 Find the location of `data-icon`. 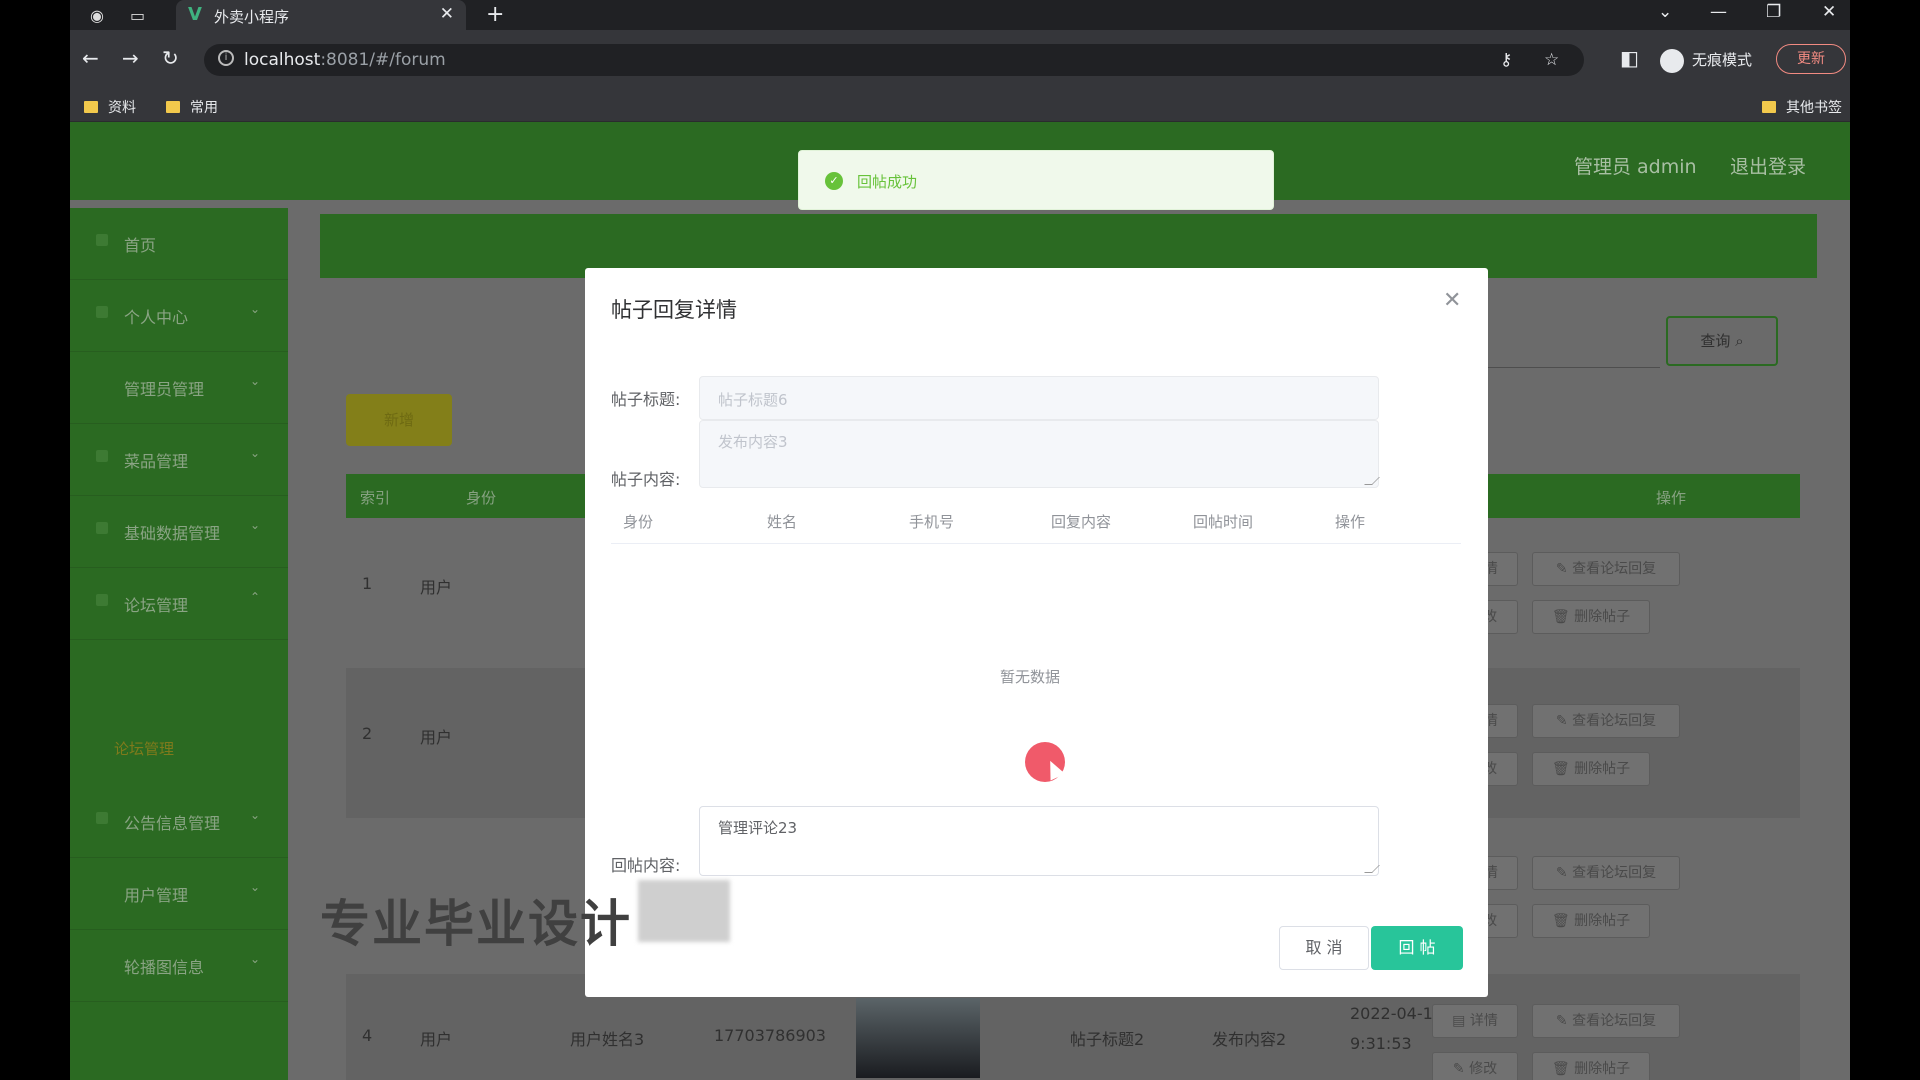

data-icon is located at coordinates (102, 528).